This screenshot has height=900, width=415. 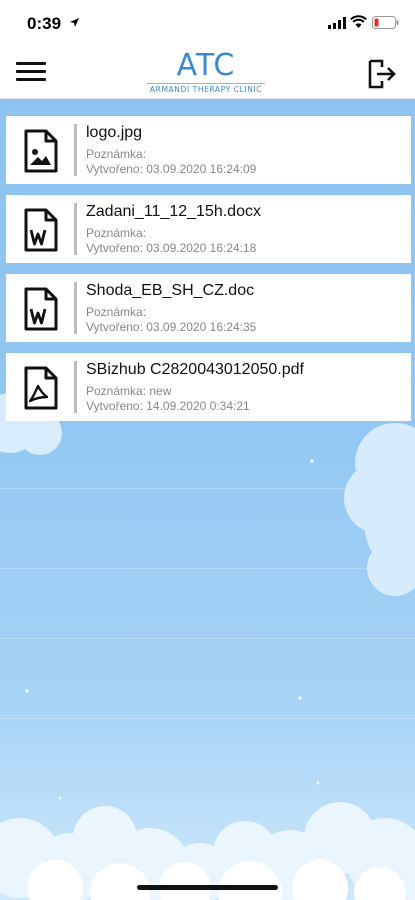 What do you see at coordinates (207, 887) in the screenshot?
I see `home-indicator` at bounding box center [207, 887].